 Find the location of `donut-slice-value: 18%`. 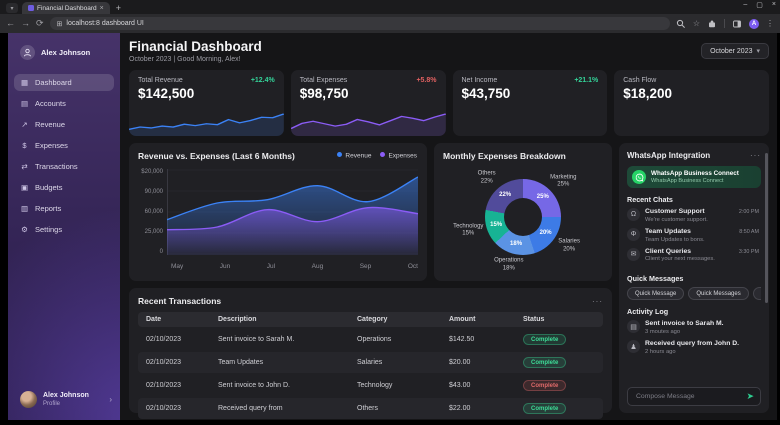

donut-slice-value: 18% is located at coordinates (516, 244).